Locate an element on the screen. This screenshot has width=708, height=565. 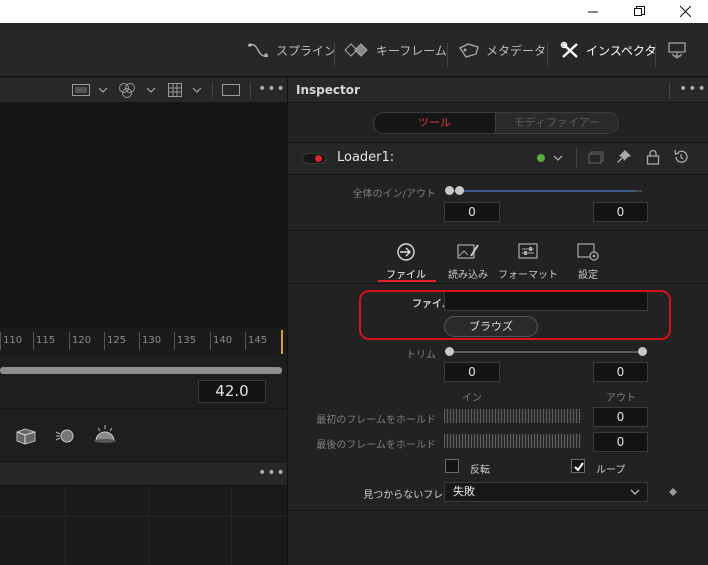
inspector-tools-icon is located at coordinates (569, 49).